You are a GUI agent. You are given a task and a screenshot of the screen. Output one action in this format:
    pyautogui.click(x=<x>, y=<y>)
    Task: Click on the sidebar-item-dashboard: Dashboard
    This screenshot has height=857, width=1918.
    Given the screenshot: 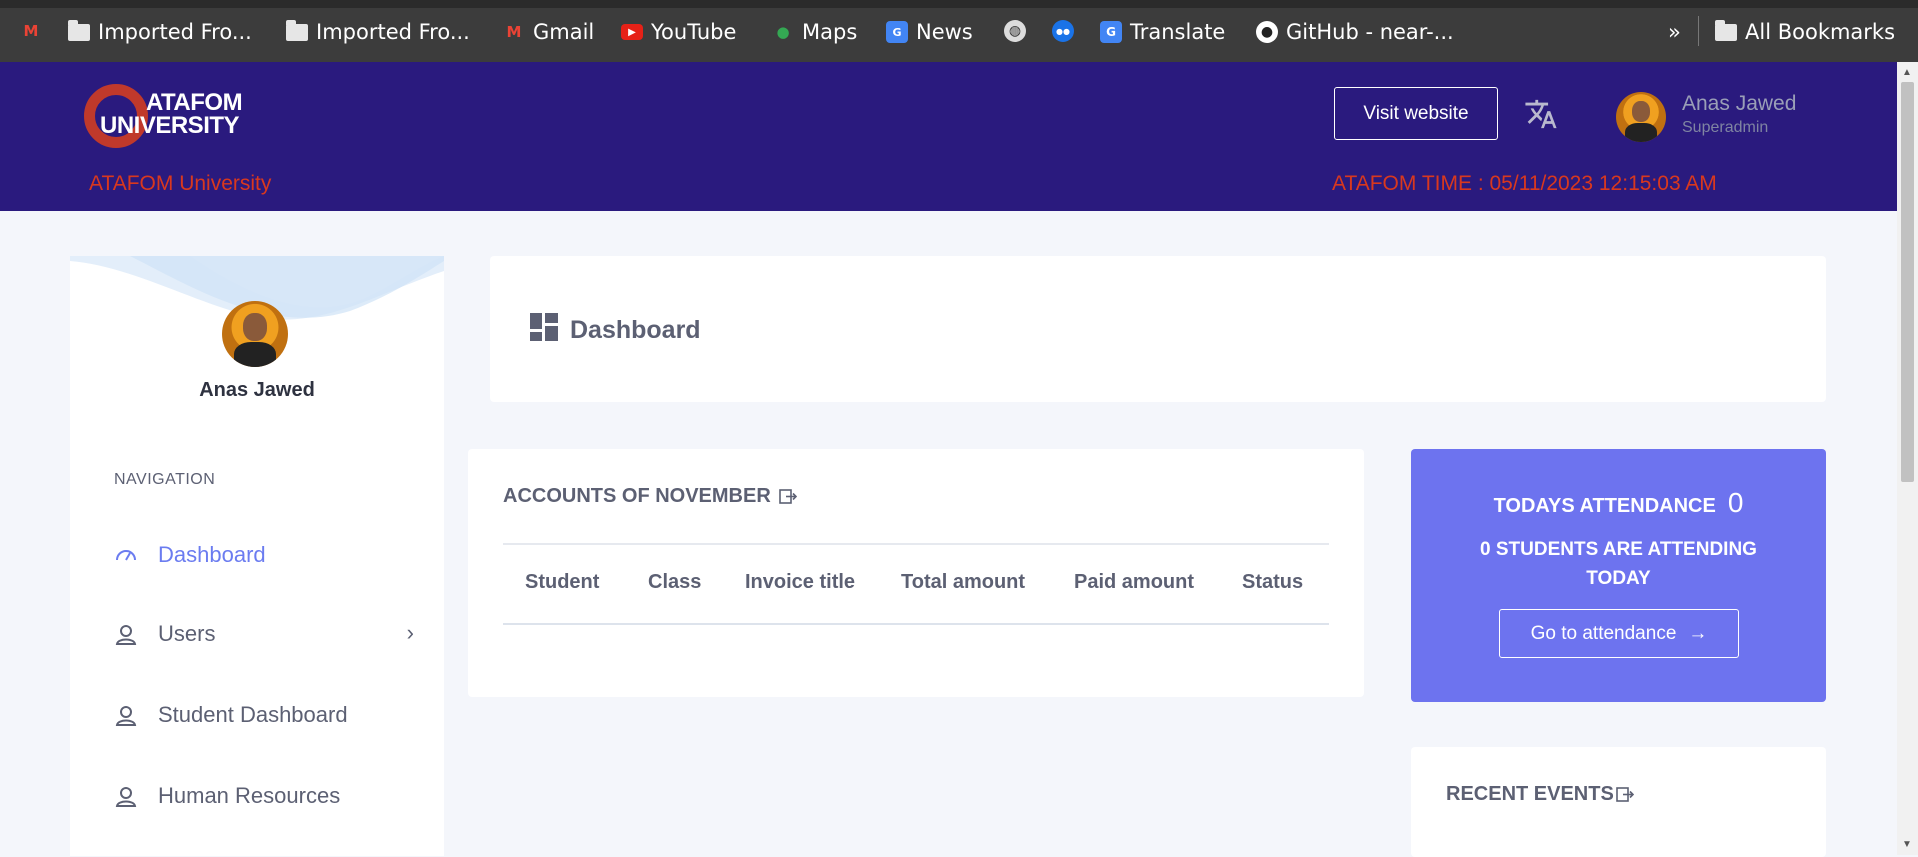 What is the action you would take?
    pyautogui.click(x=264, y=555)
    